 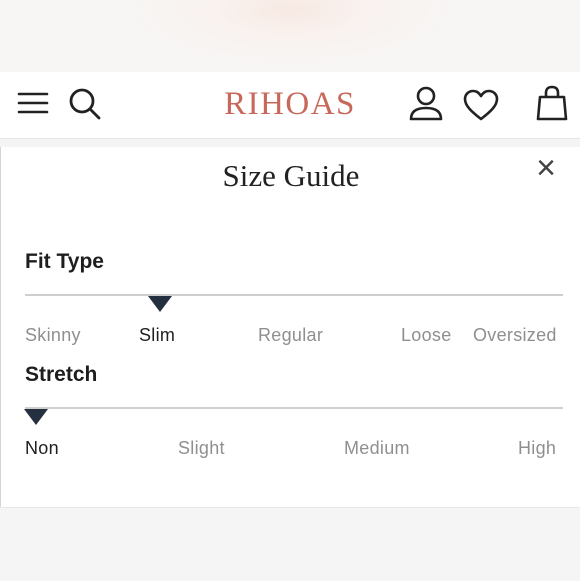 I want to click on stretch-label: Stretch, so click(x=61, y=374).